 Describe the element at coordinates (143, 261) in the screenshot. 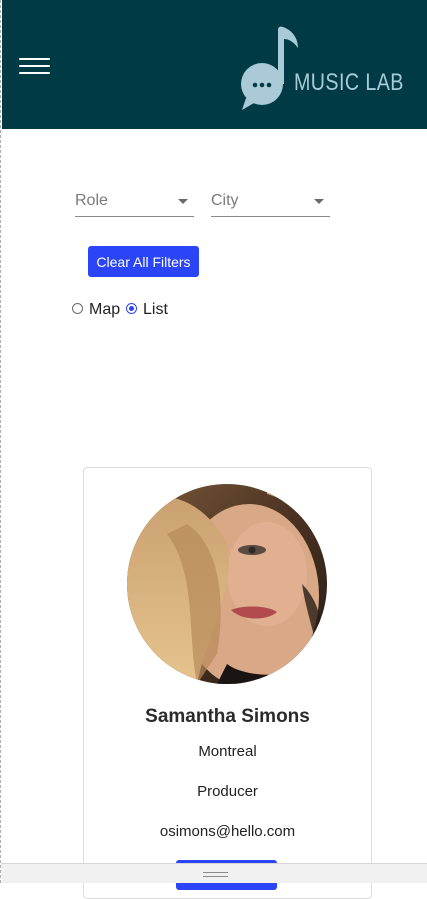

I see `clear-all-filters-button: Clear All Filters` at that location.